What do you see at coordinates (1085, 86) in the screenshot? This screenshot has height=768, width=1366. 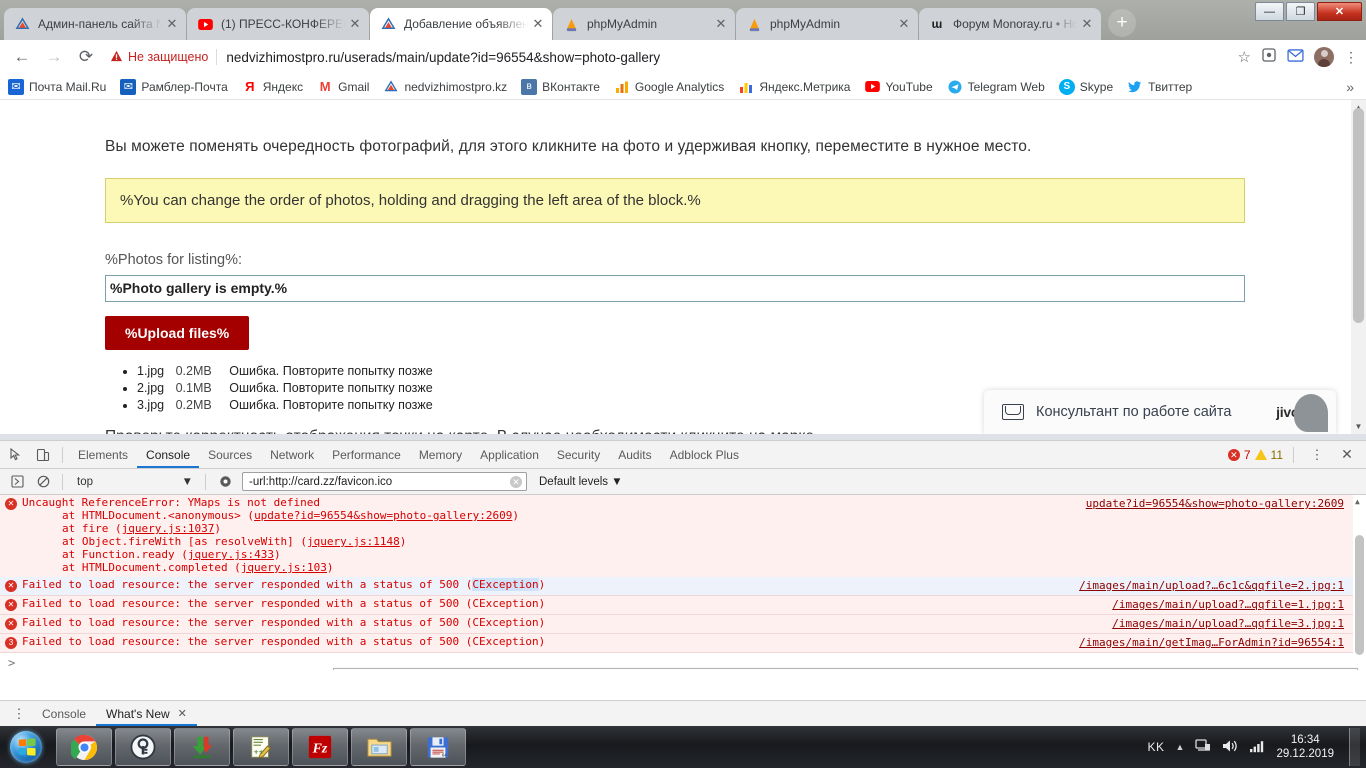 I see `bookmark-item: S Skype` at bounding box center [1085, 86].